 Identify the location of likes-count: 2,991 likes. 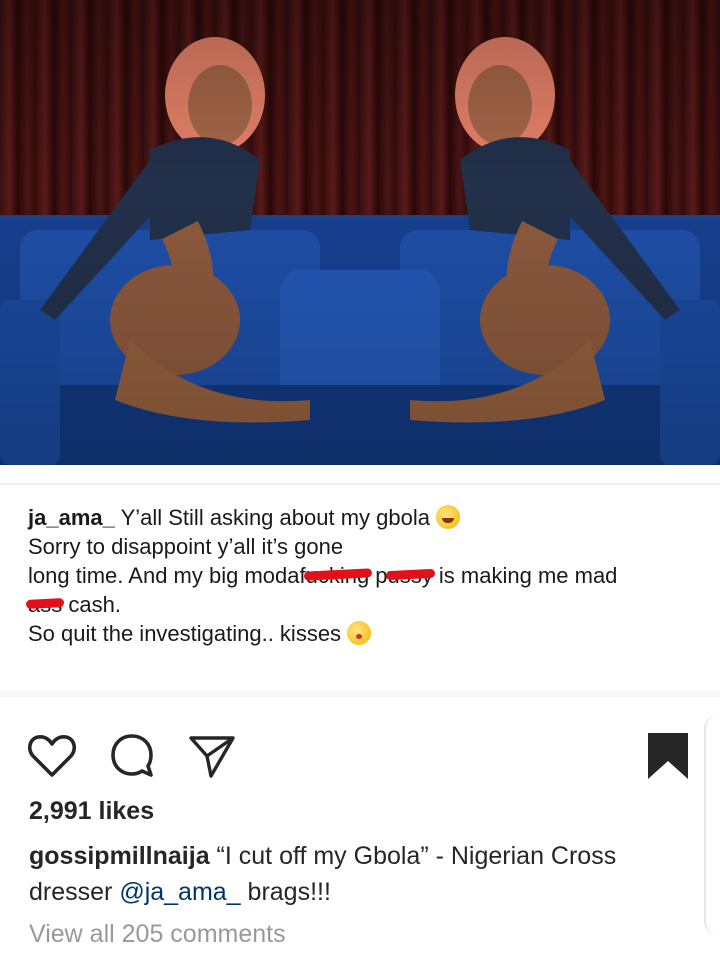
(91, 811).